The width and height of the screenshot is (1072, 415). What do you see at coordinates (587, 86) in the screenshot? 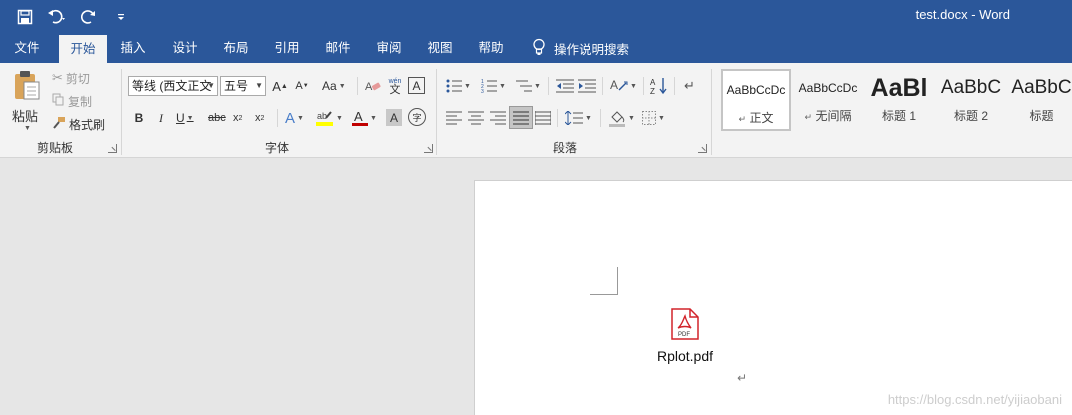
I see `increase-indent-icon` at bounding box center [587, 86].